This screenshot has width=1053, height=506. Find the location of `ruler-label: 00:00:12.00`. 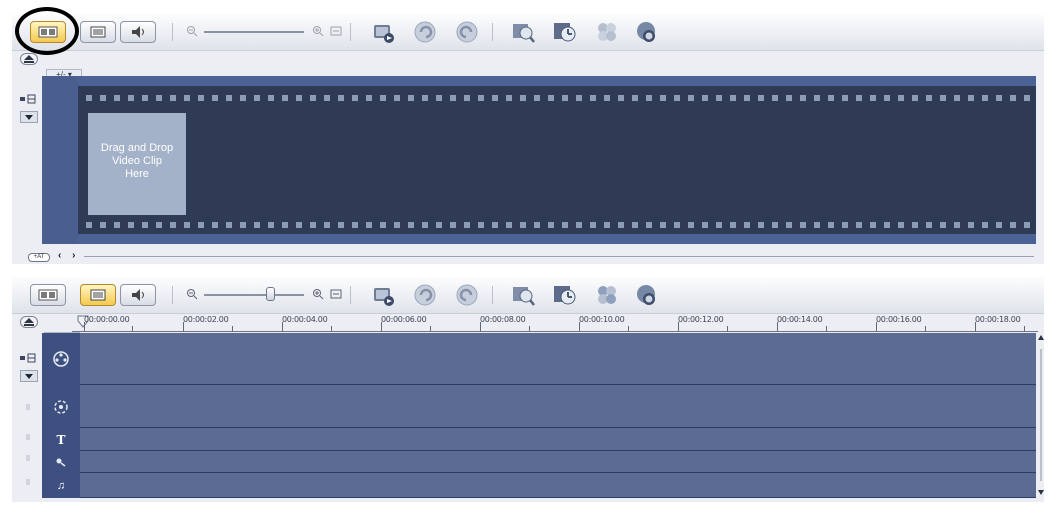

ruler-label: 00:00:12.00 is located at coordinates (701, 319).